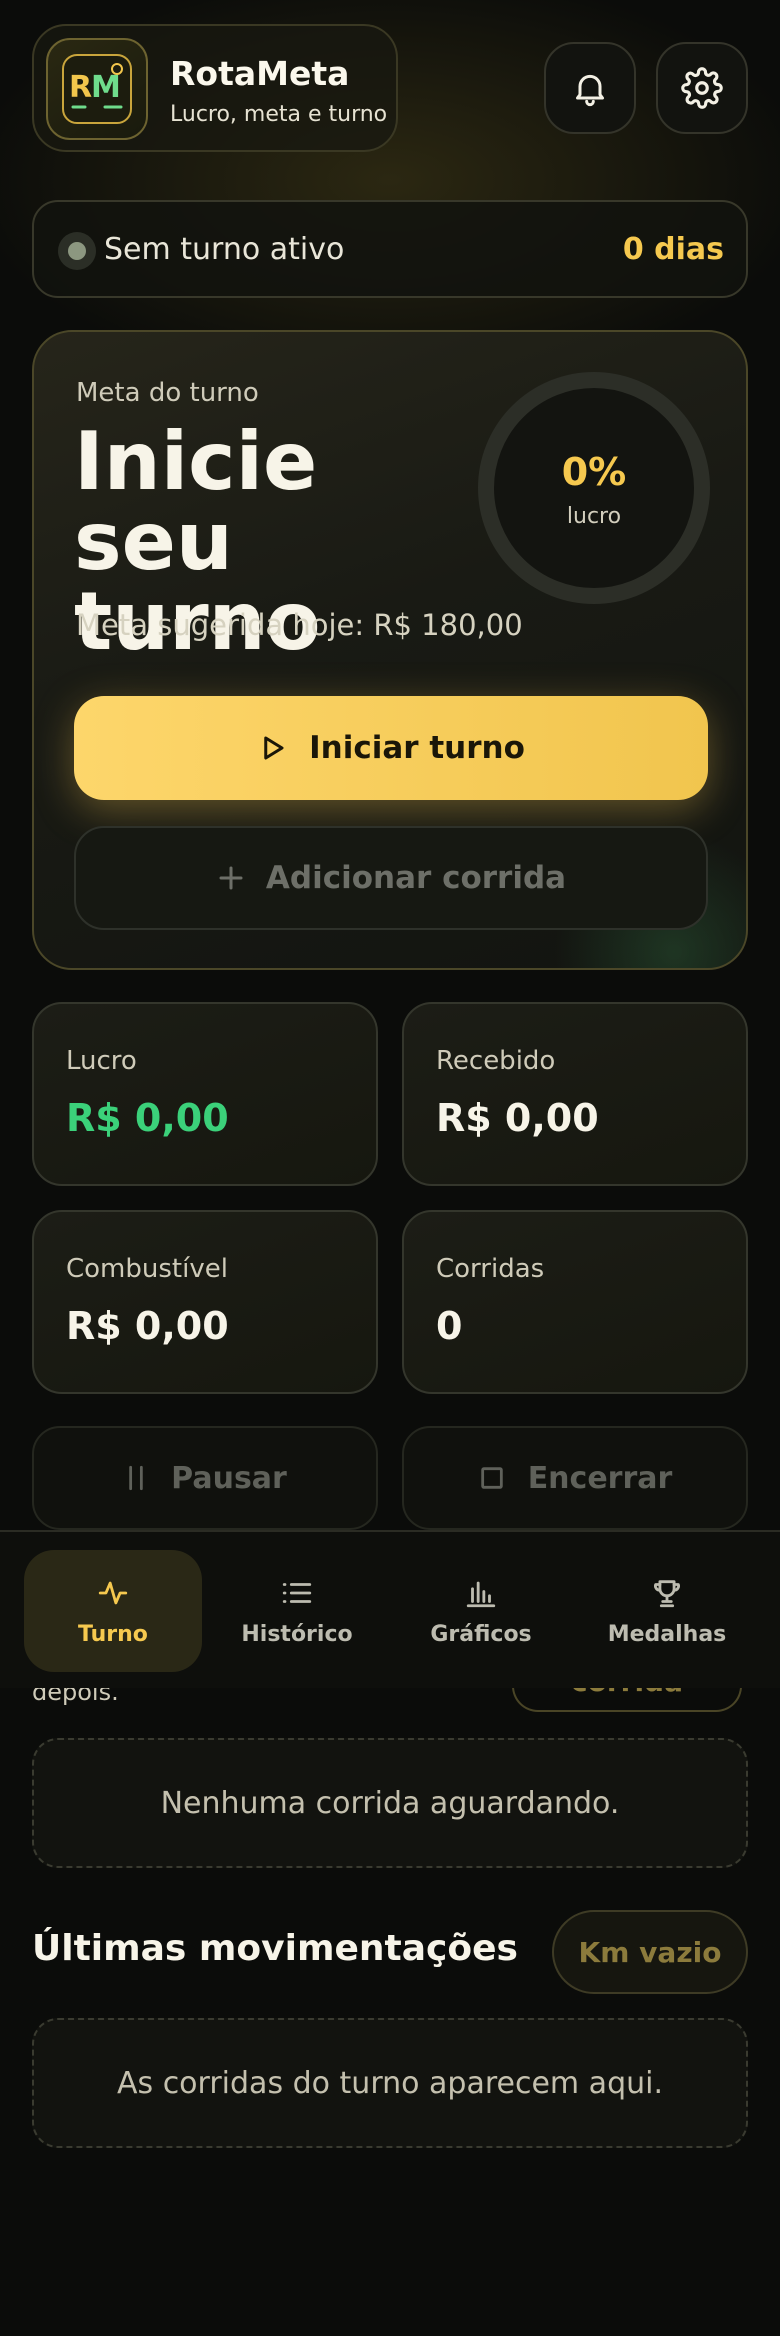  I want to click on progress-label: lucro, so click(594, 516).